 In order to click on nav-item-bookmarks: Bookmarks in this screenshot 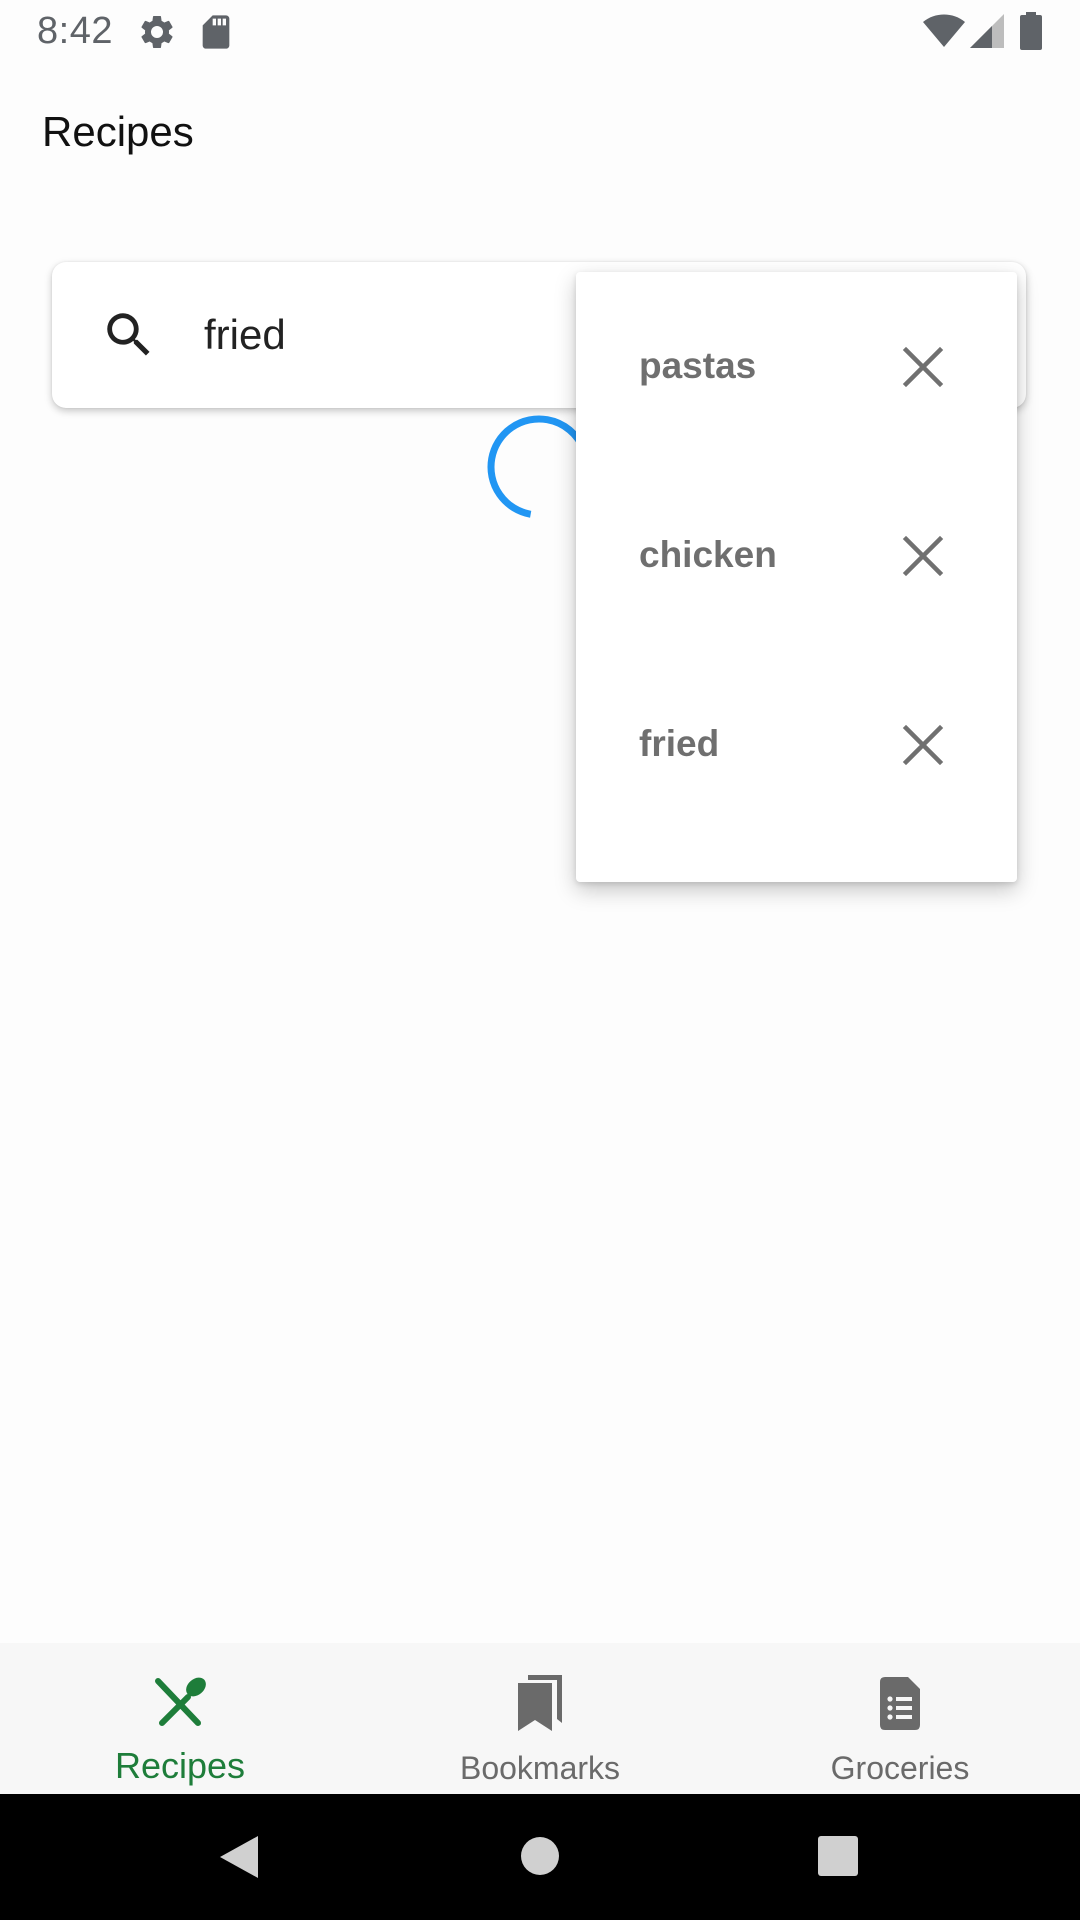, I will do `click(540, 1718)`.